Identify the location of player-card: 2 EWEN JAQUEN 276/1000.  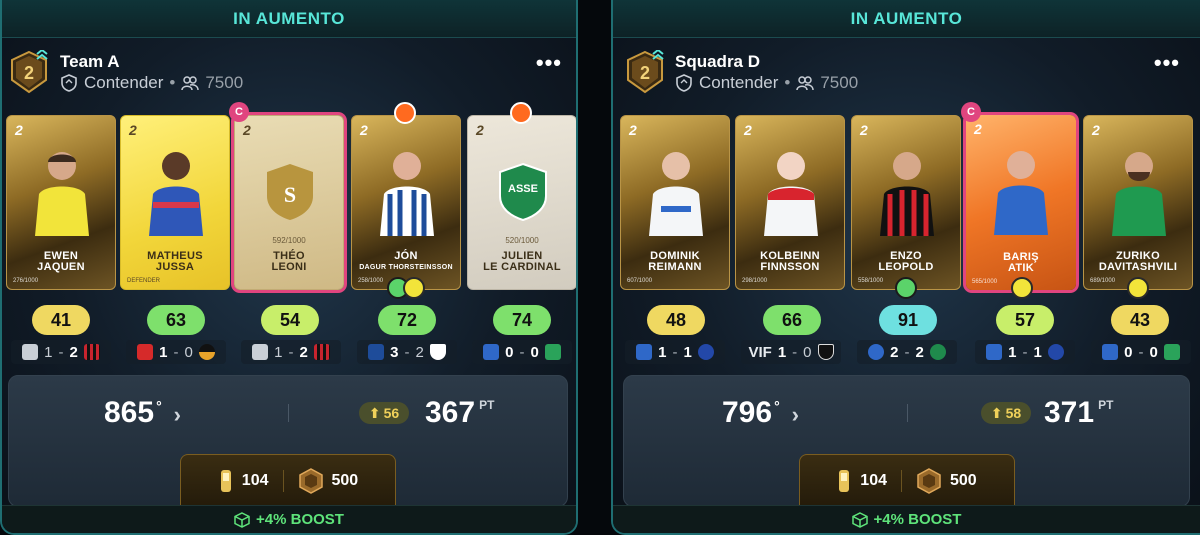
(61, 202).